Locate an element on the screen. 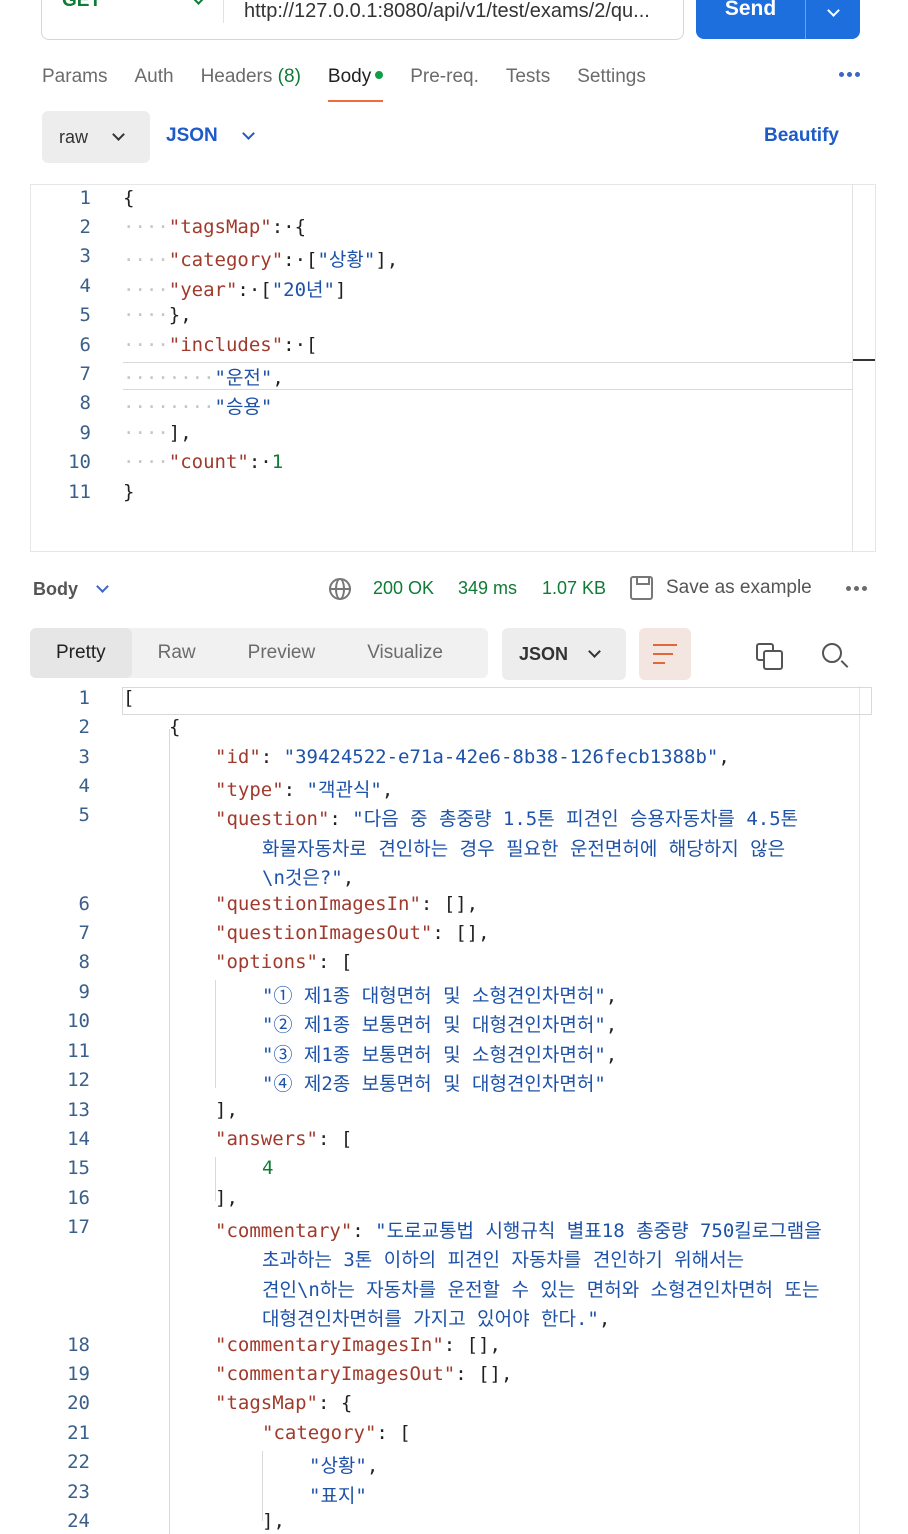  globe-icon is located at coordinates (340, 589).